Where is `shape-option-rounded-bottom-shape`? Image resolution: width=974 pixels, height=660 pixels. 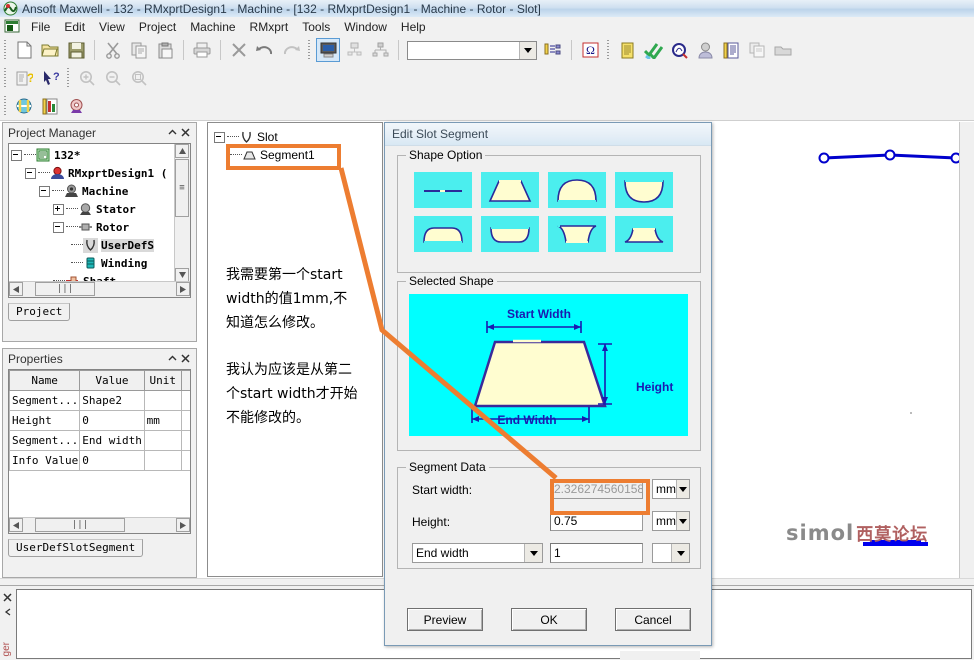
shape-option-rounded-bottom-shape is located at coordinates (510, 234).